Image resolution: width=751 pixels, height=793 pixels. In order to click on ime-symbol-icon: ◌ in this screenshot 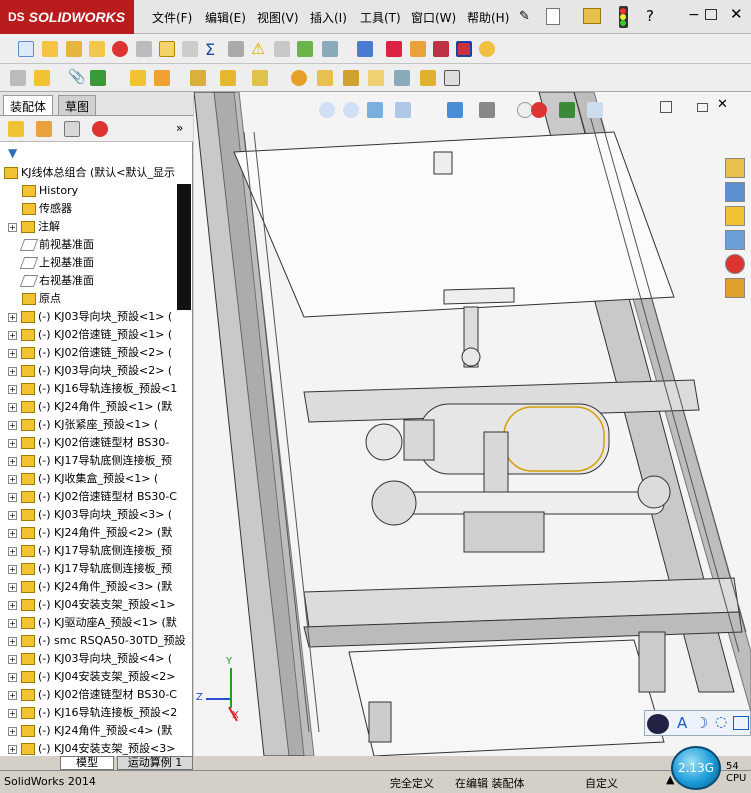, I will do `click(721, 722)`.